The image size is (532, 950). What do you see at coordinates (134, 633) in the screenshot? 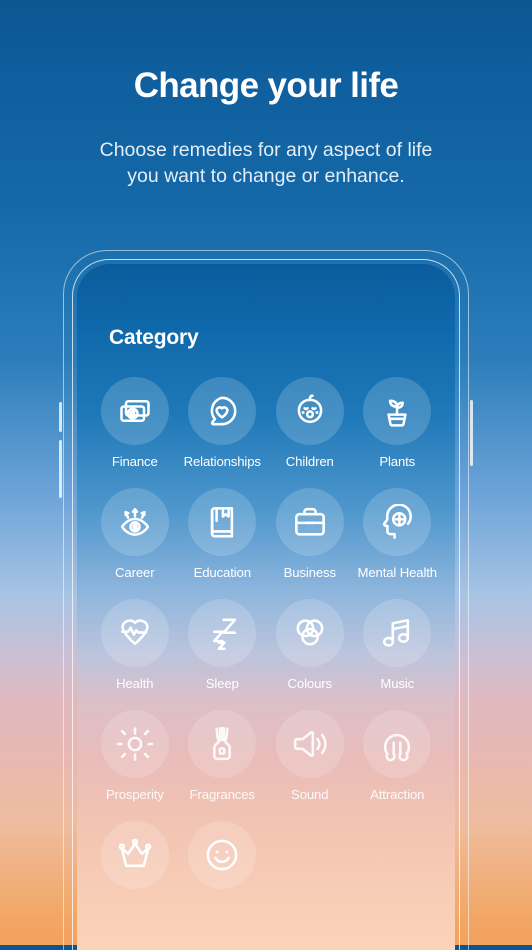
I see `heart-pulse-icon` at bounding box center [134, 633].